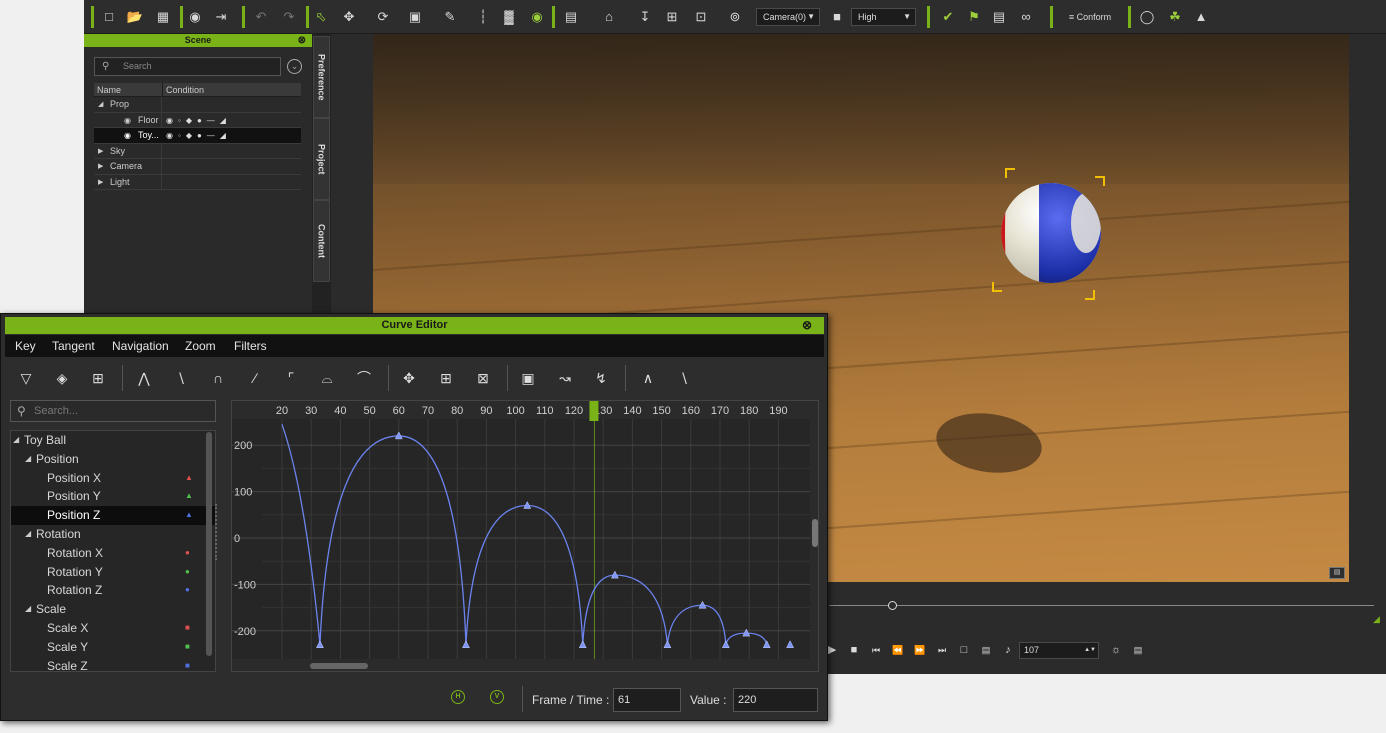 The width and height of the screenshot is (1386, 733). Describe the element at coordinates (197, 167) in the screenshot. I see `scene-row-camera: ▶ Camera` at that location.